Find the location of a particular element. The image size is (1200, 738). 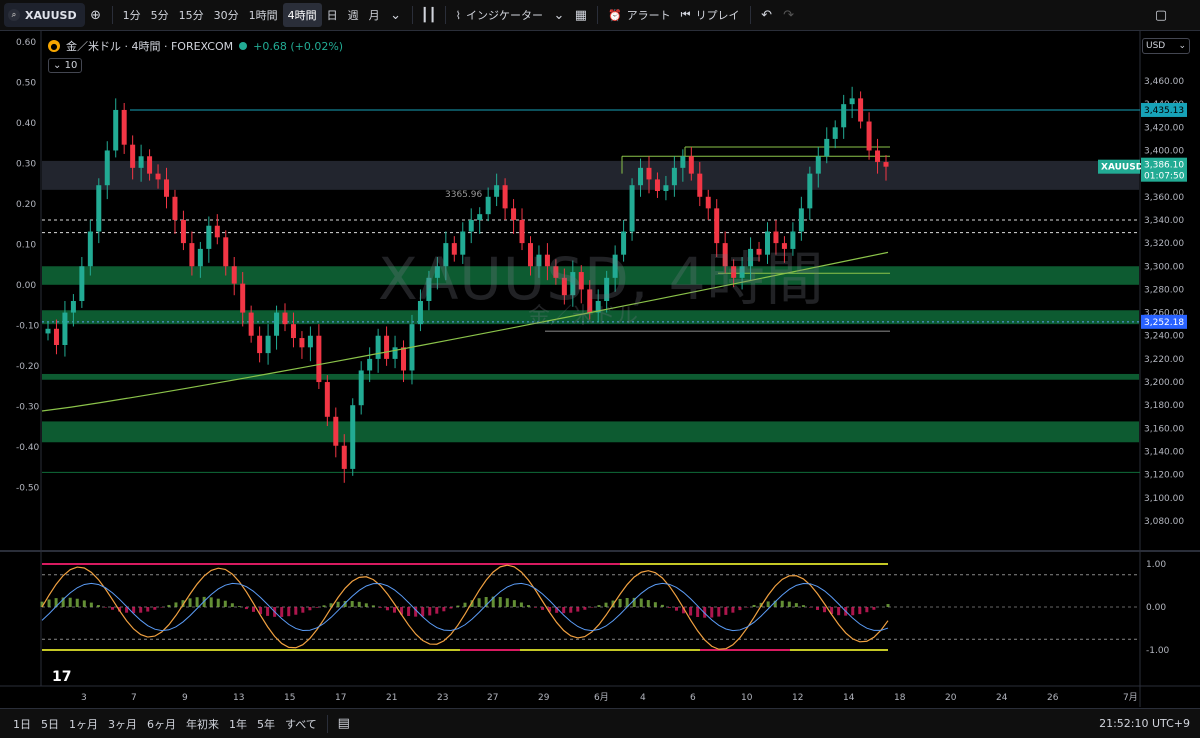

support-zone is located at coordinates (590, 376).